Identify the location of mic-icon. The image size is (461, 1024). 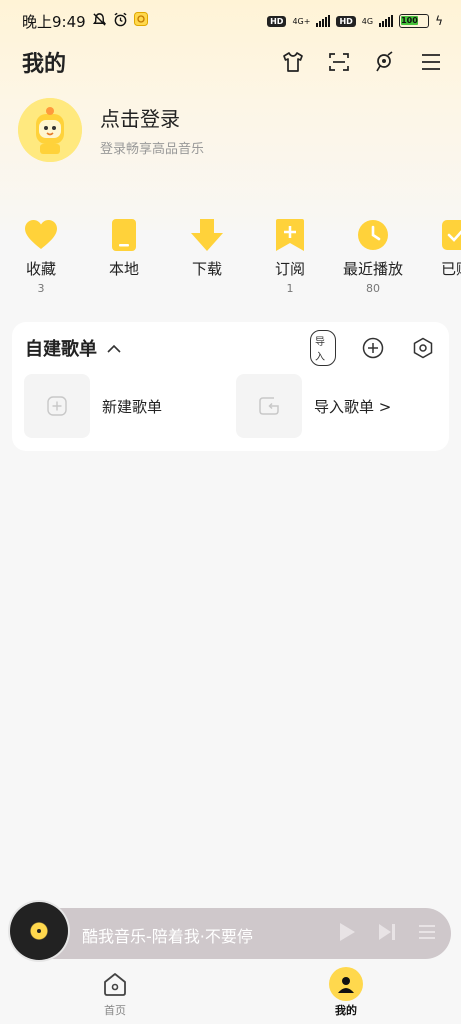
(385, 62).